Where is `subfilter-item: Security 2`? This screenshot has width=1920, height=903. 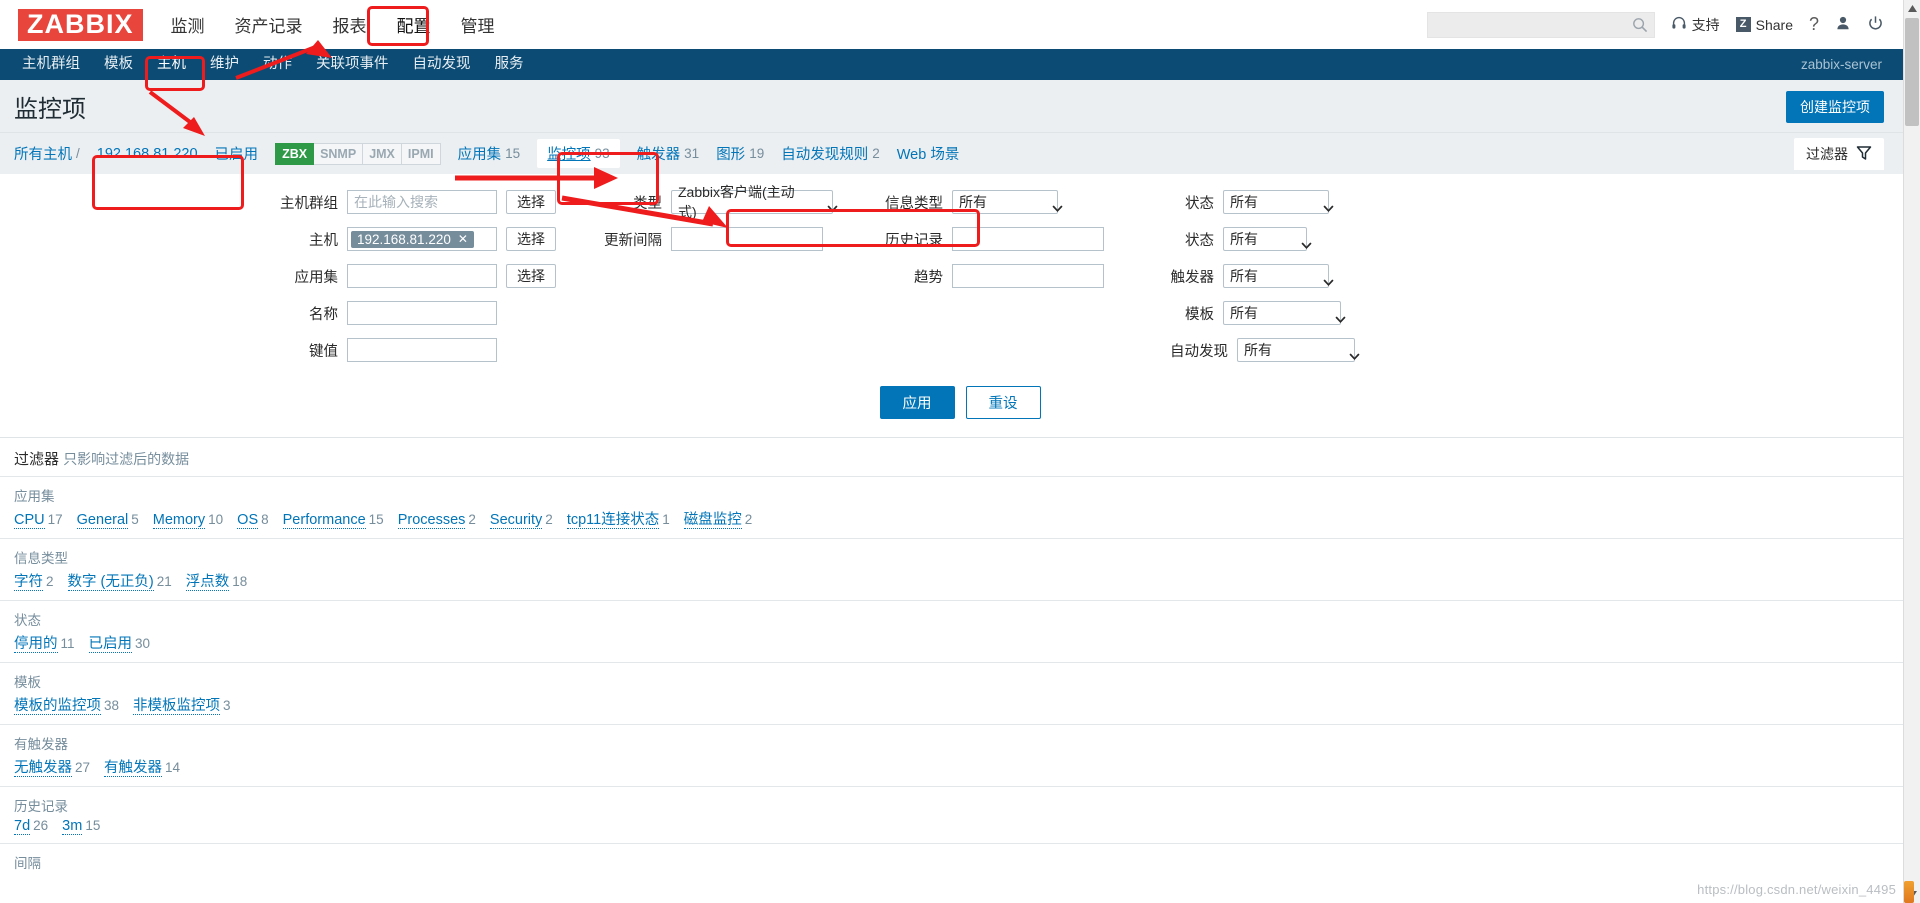 subfilter-item: Security 2 is located at coordinates (521, 520).